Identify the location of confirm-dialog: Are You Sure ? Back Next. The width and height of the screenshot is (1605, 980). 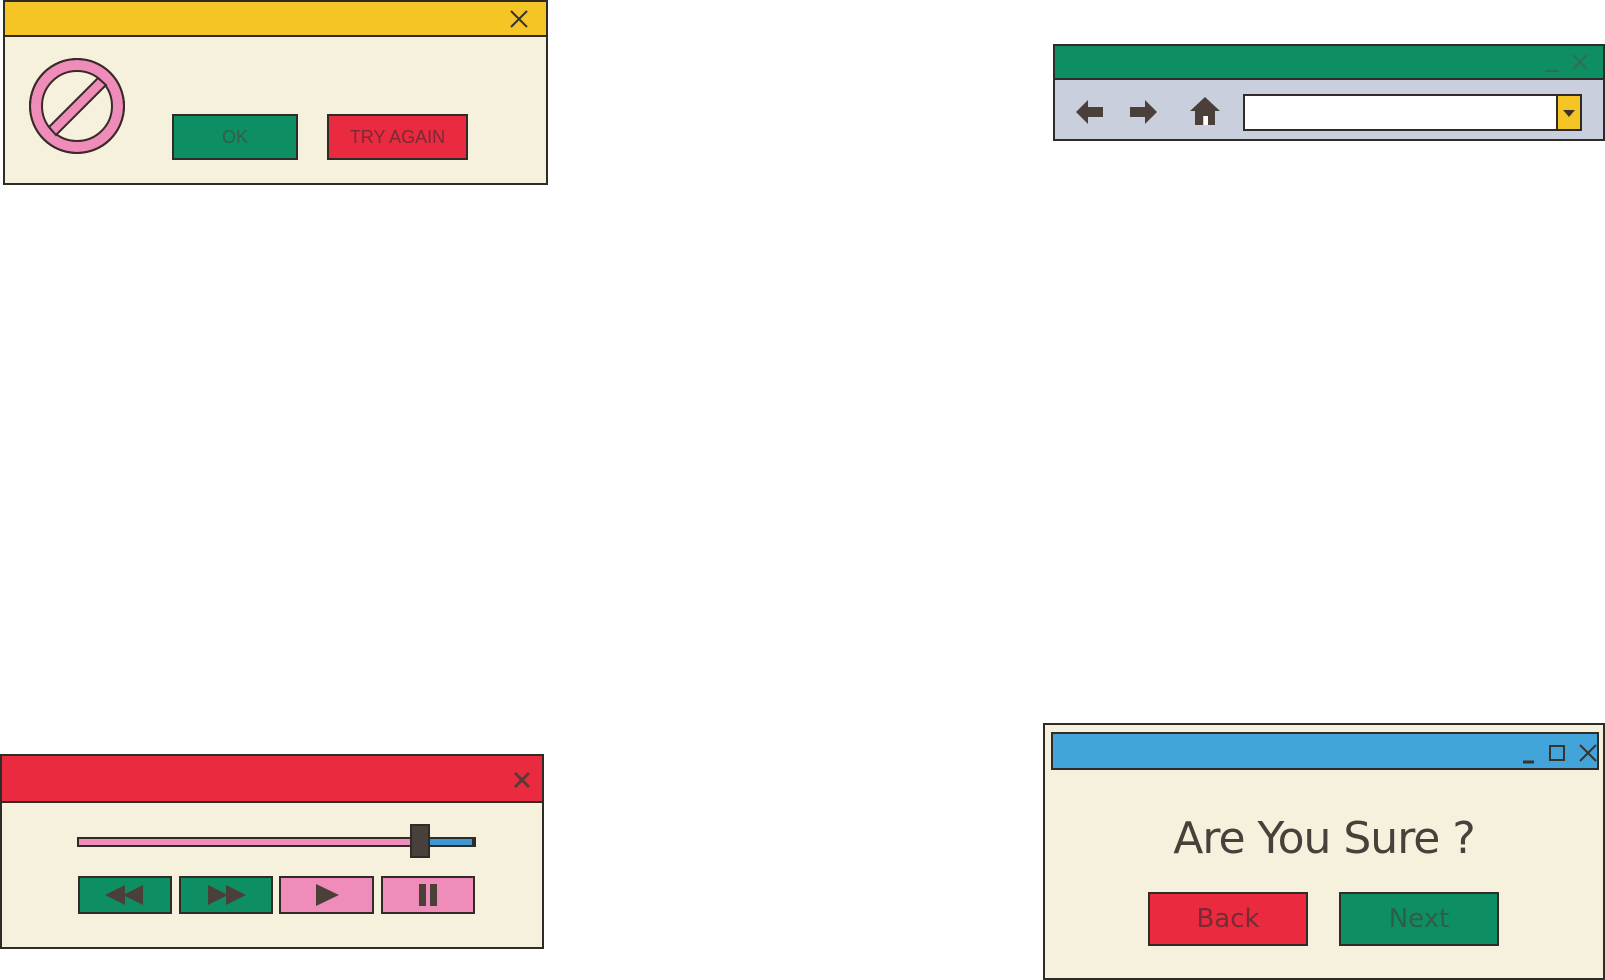
(1324, 851).